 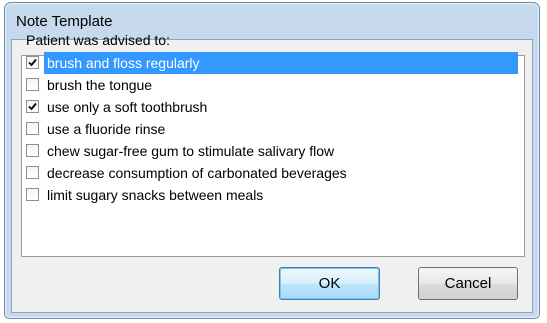 I want to click on item-label: brush and floss regularly, so click(x=281, y=63).